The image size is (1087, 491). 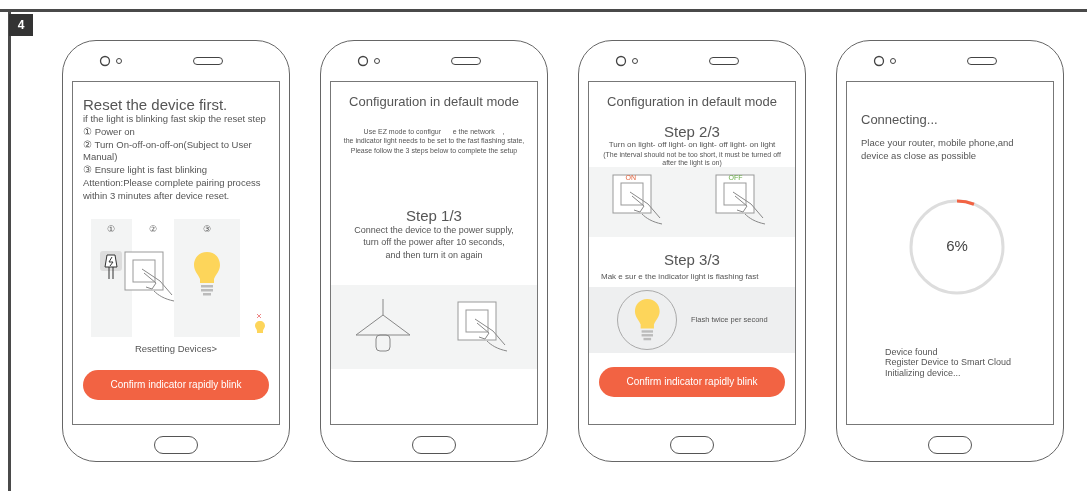 I want to click on step-description: Turn on light- off light- on light- off light- on light, so click(x=692, y=145).